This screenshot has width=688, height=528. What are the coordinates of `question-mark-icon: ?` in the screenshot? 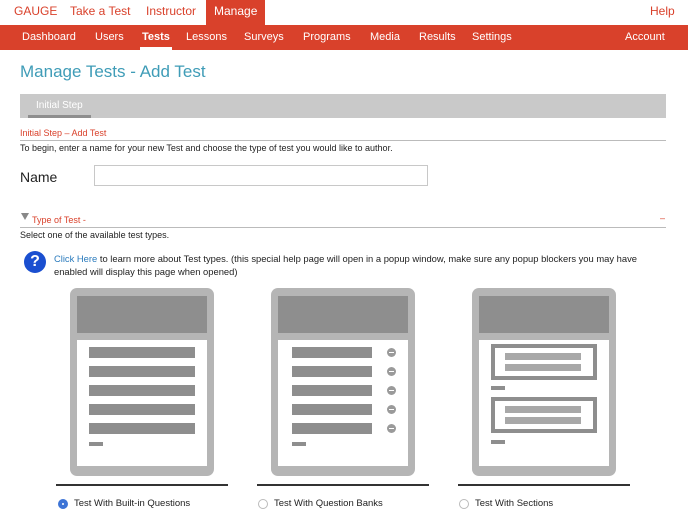 It's located at (35, 262).